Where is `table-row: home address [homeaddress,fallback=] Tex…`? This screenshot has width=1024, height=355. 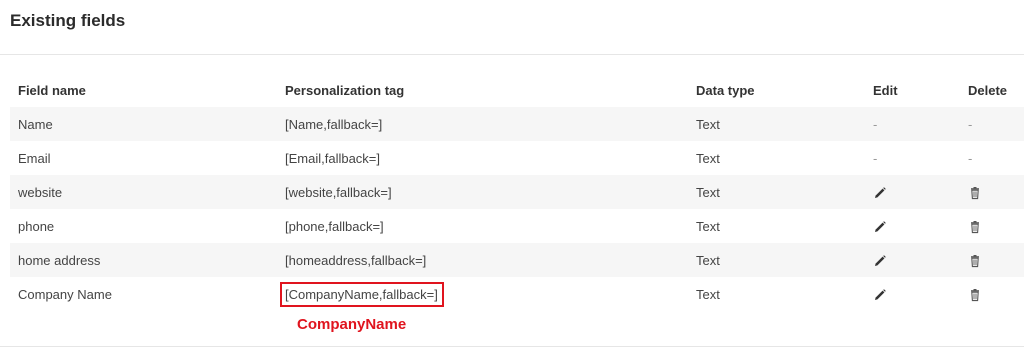
table-row: home address [homeaddress,fallback=] Tex… is located at coordinates (517, 260).